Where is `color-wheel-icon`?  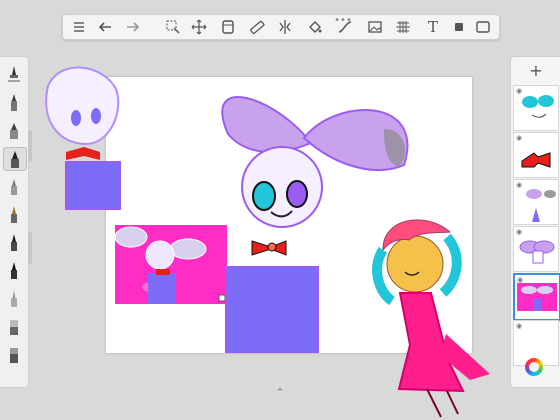
color-wheel-icon is located at coordinates (534, 367).